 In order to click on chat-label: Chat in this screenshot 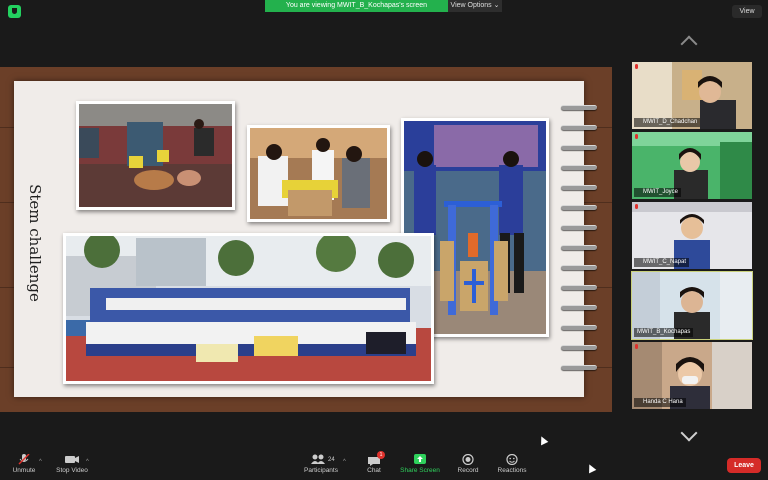, I will do `click(374, 470)`.